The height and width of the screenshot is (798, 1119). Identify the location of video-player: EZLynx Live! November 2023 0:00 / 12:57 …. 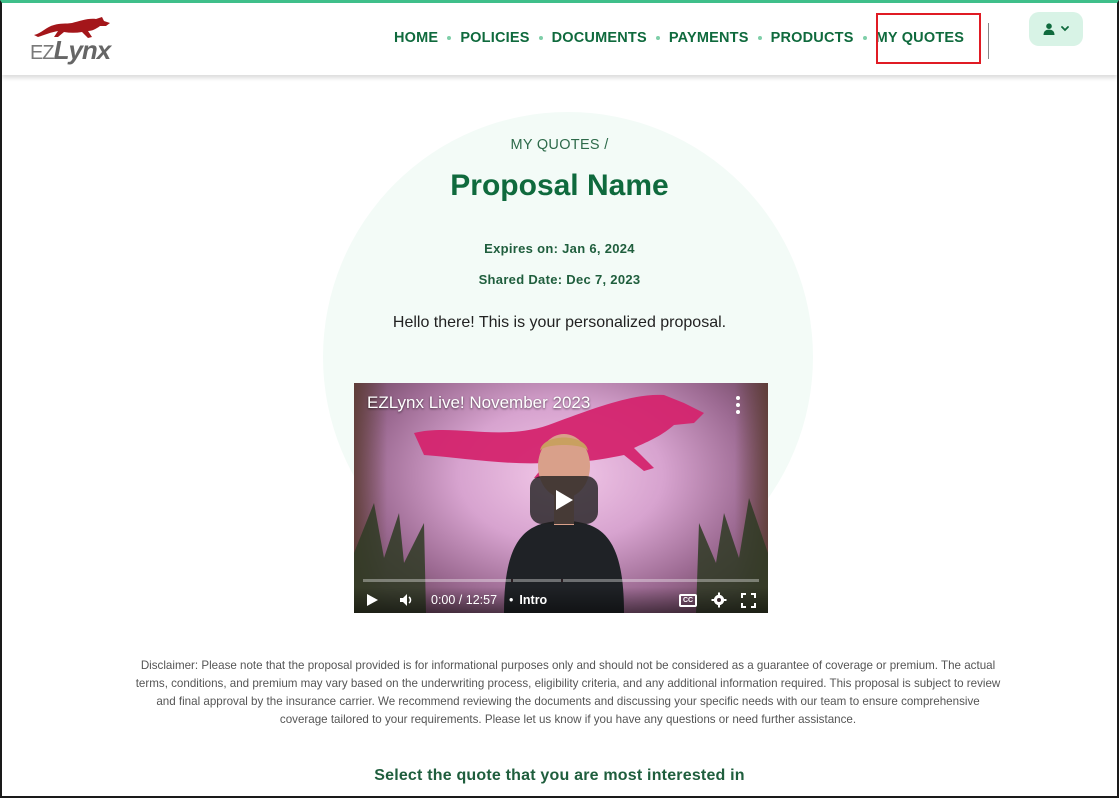
(561, 498).